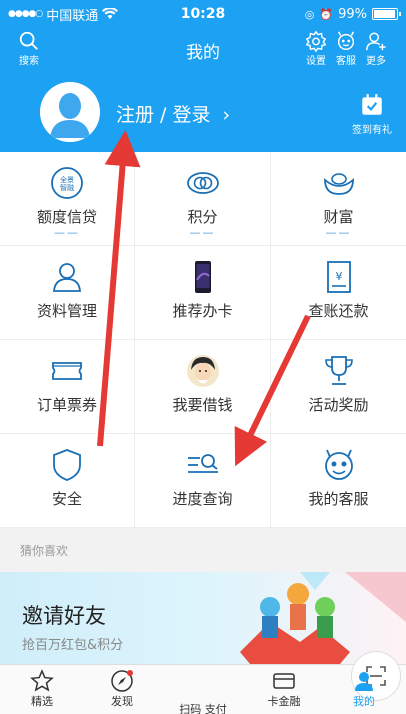 The width and height of the screenshot is (406, 714). Describe the element at coordinates (64, 616) in the screenshot. I see `banner-title: 邀请好友` at that location.